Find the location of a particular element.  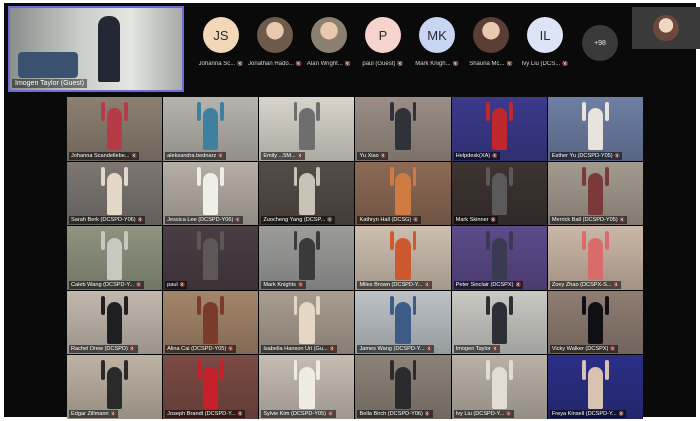

participant-name-label: Sylvie Kim (DCSPD-Y05) 🔇 is located at coordinates (298, 413).